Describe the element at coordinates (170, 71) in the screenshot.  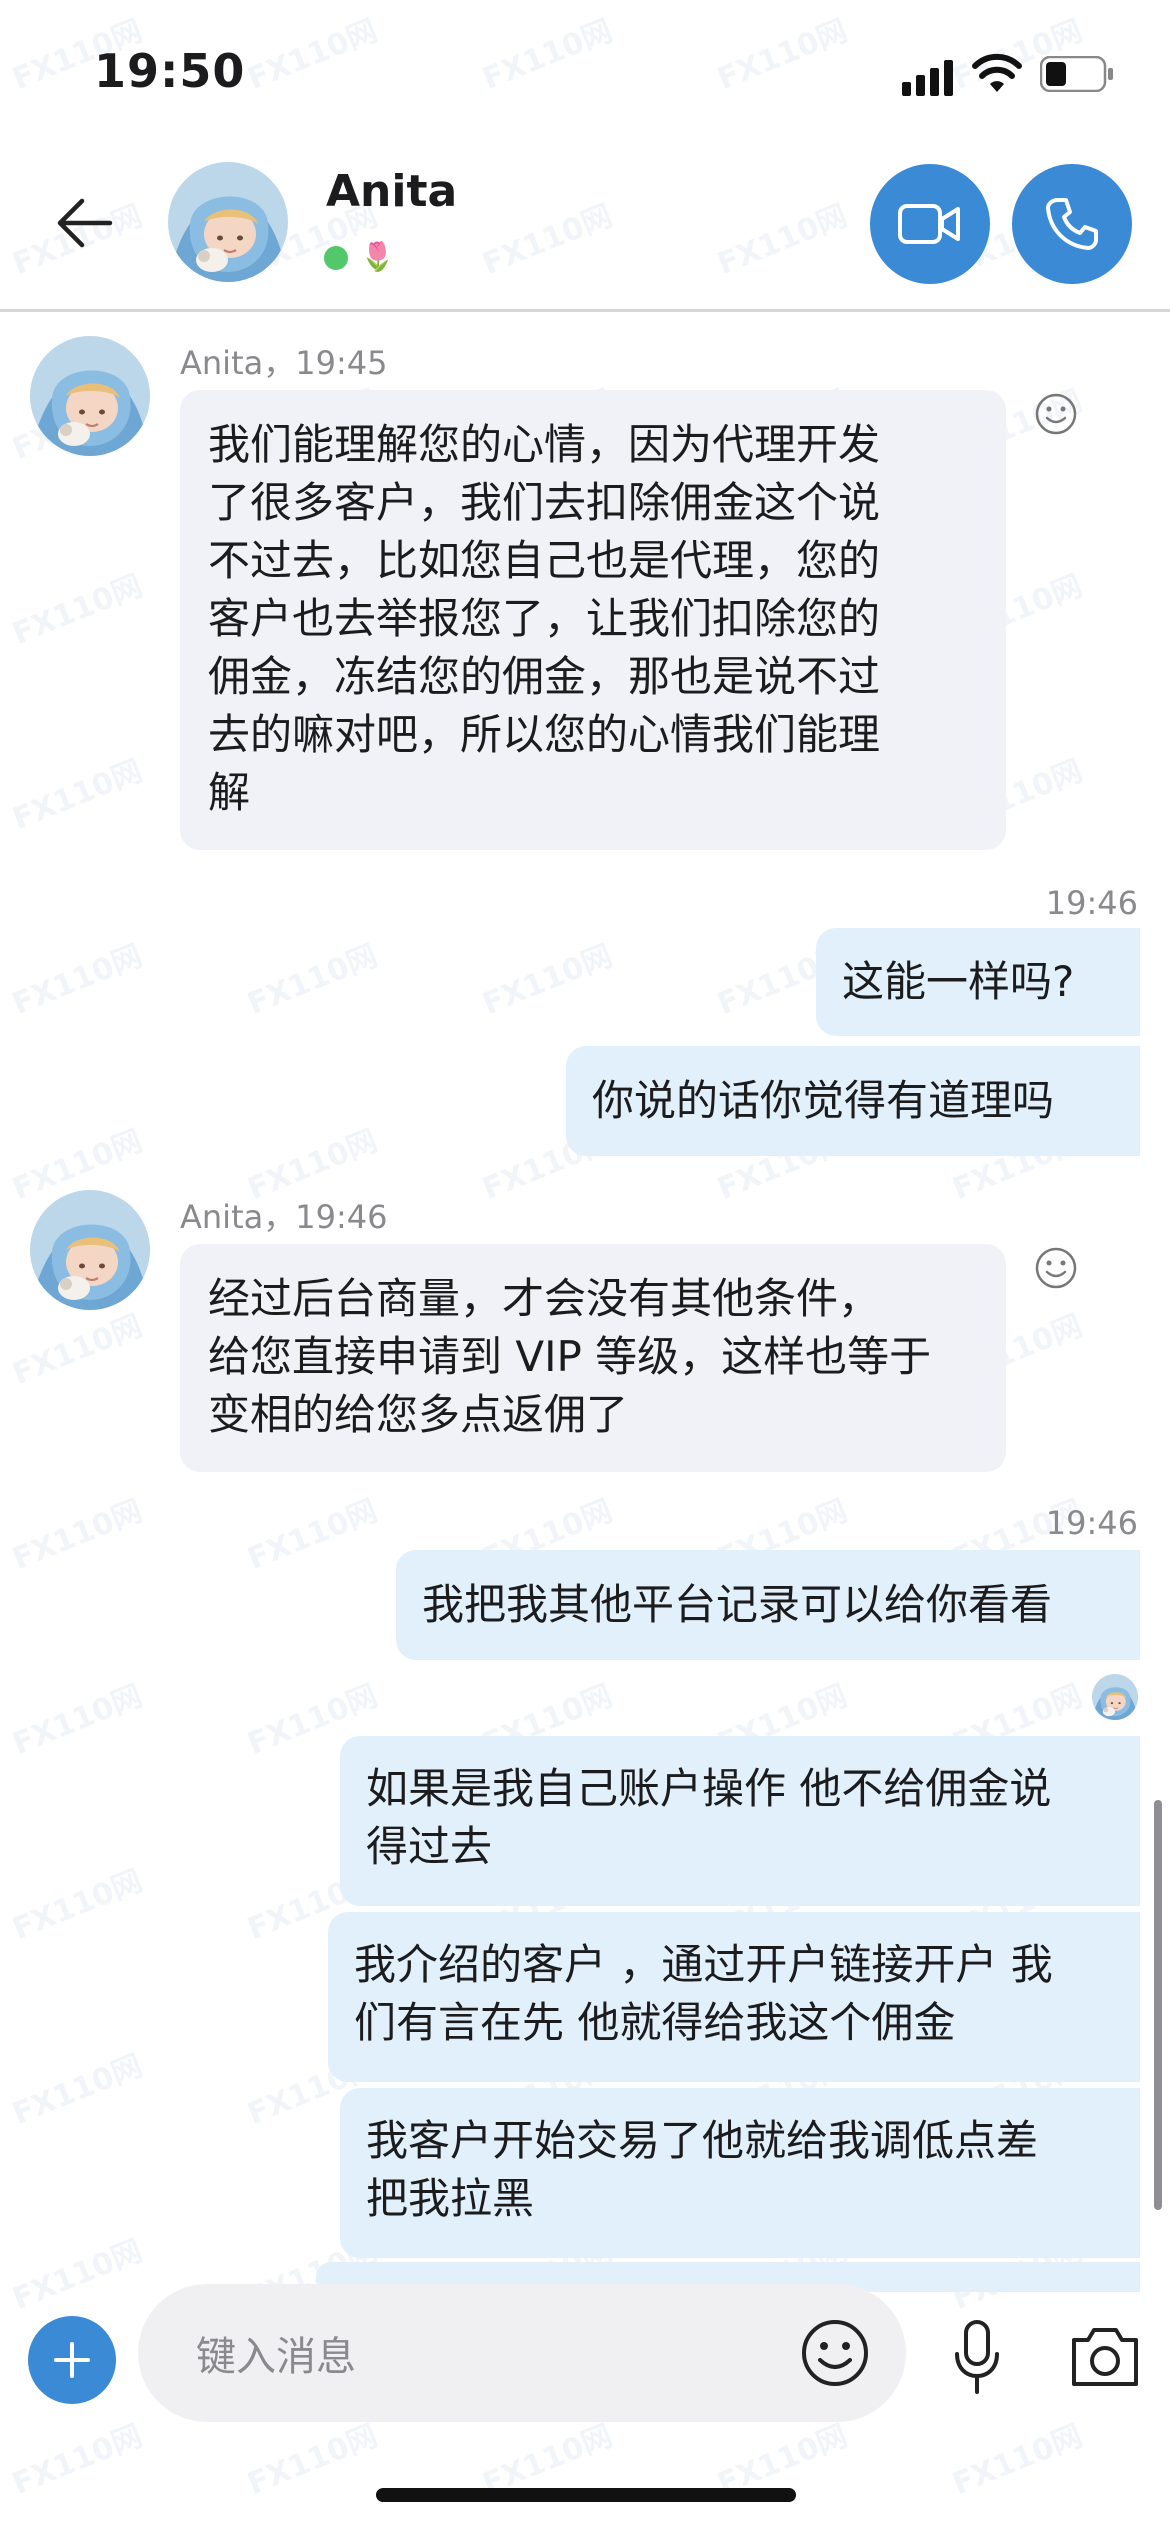
I see `status-time: 19:50` at that location.